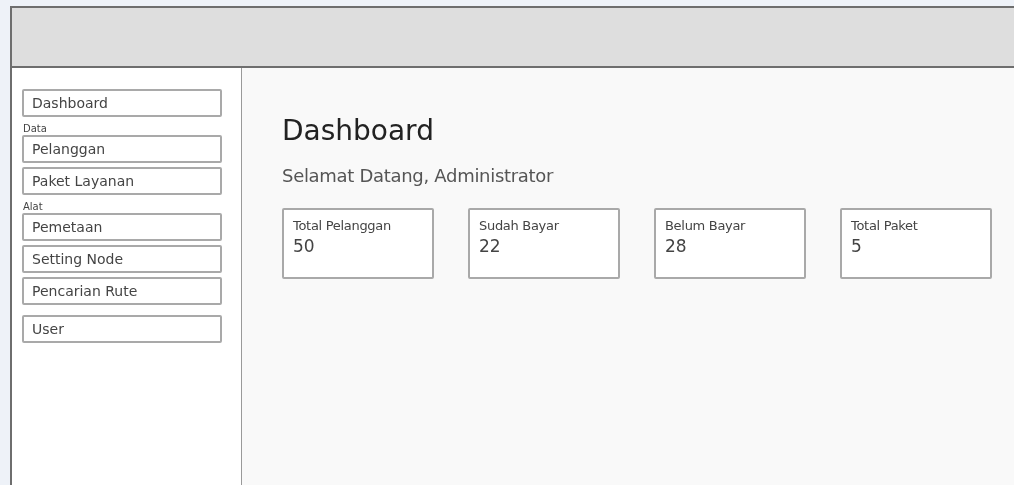  Describe the element at coordinates (122, 329) in the screenshot. I see `sidebar-item: User` at that location.